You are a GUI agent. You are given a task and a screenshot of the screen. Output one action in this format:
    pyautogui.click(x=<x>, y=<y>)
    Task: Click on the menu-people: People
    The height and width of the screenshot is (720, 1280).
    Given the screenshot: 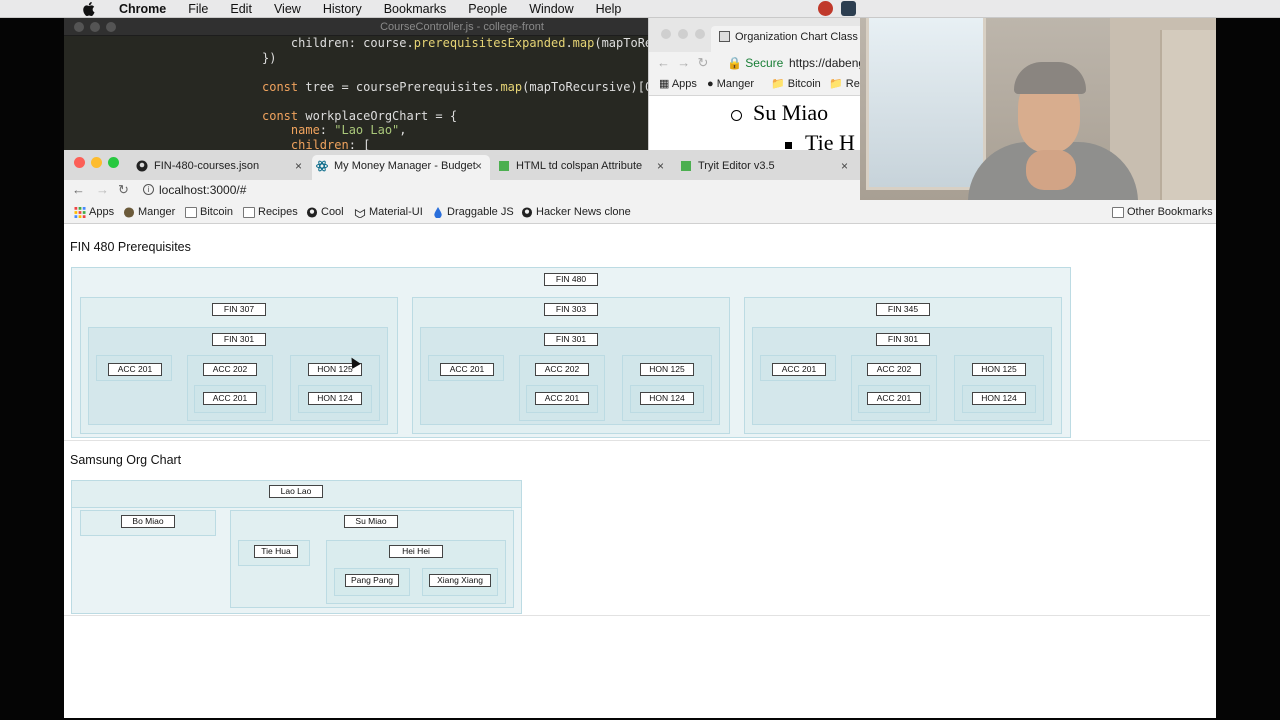 What is the action you would take?
    pyautogui.click(x=487, y=9)
    